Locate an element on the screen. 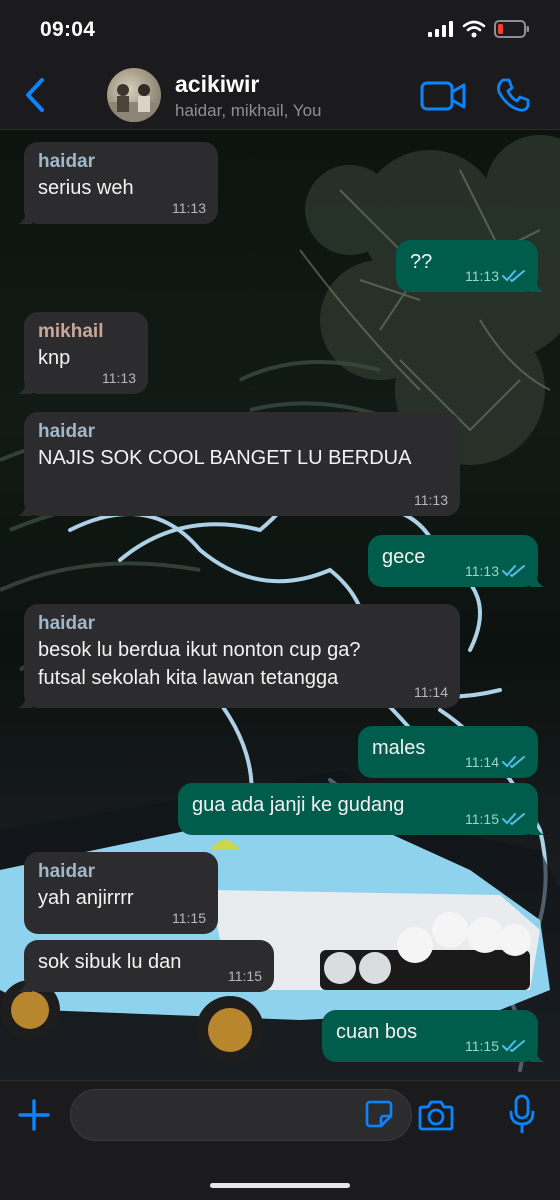  voice-message-button is located at coordinates (522, 1114).